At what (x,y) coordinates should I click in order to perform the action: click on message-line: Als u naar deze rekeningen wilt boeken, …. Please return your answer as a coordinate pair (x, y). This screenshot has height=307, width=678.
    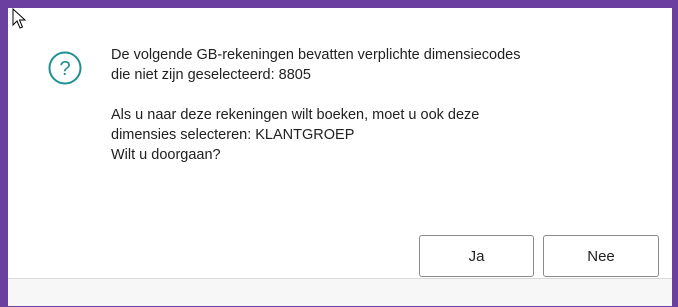
    Looking at the image, I should click on (295, 115).